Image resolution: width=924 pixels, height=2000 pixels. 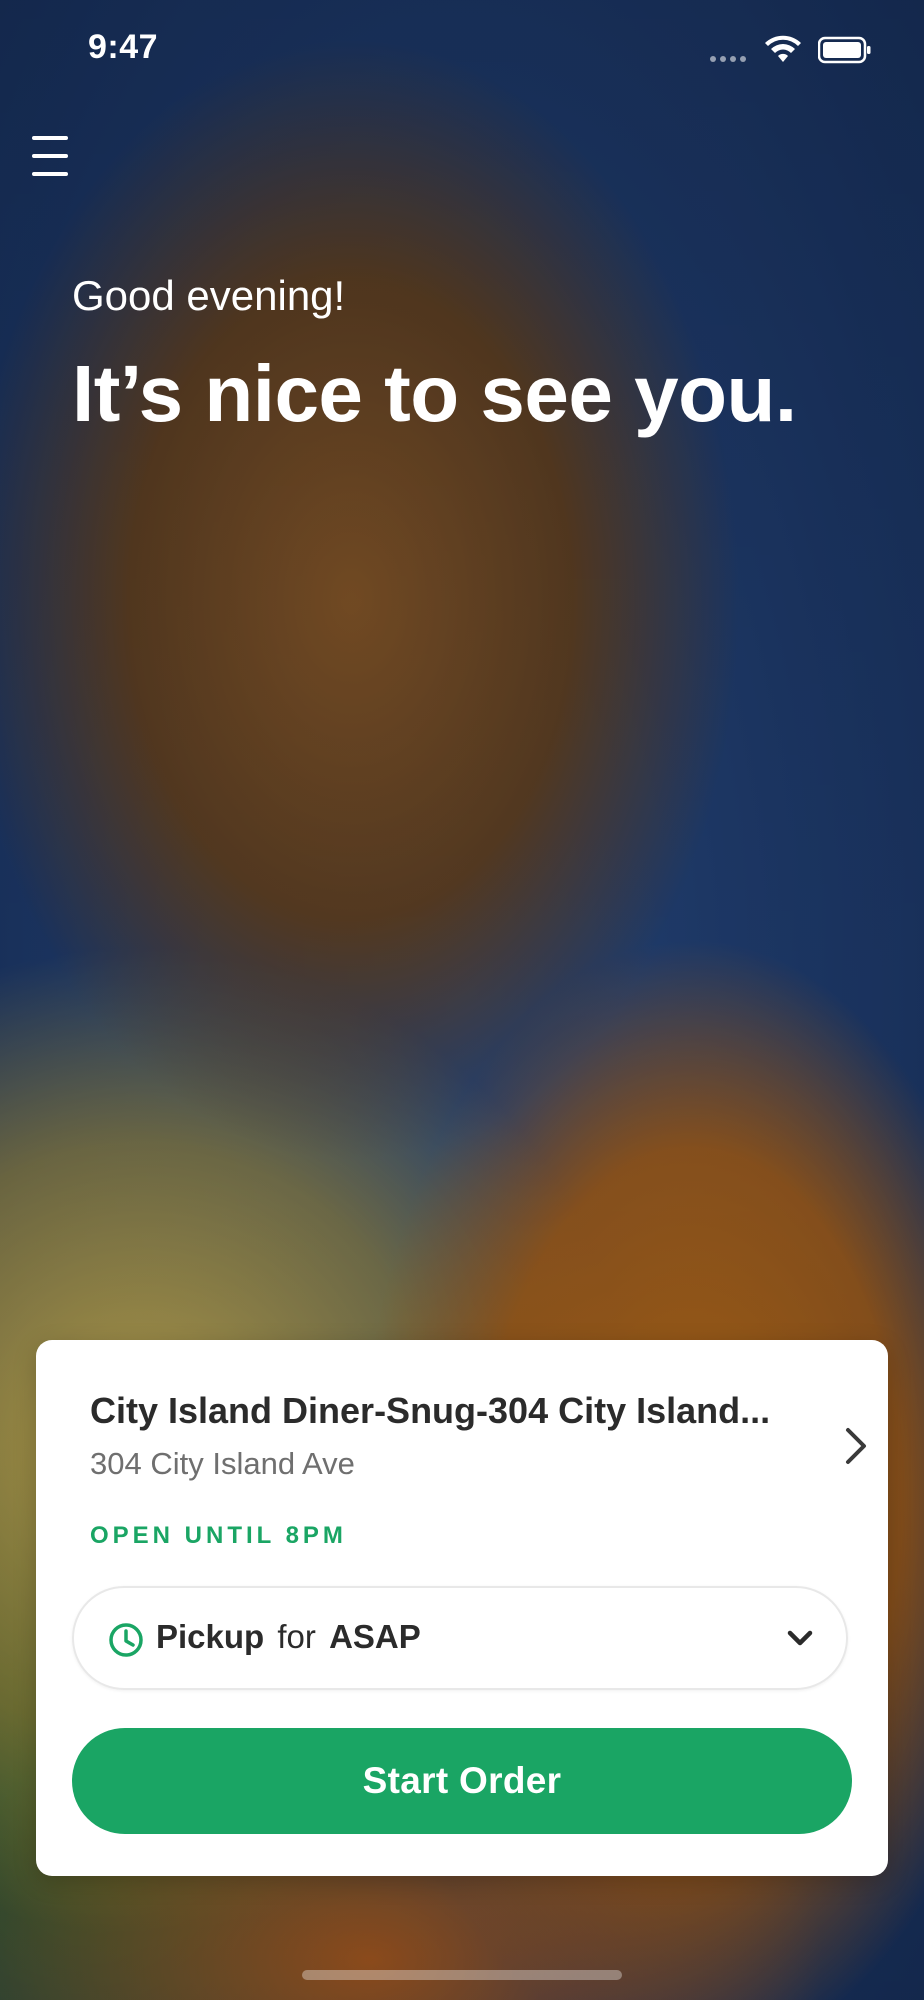 What do you see at coordinates (222, 1463) in the screenshot?
I see `location-address: 304 City Island Ave` at bounding box center [222, 1463].